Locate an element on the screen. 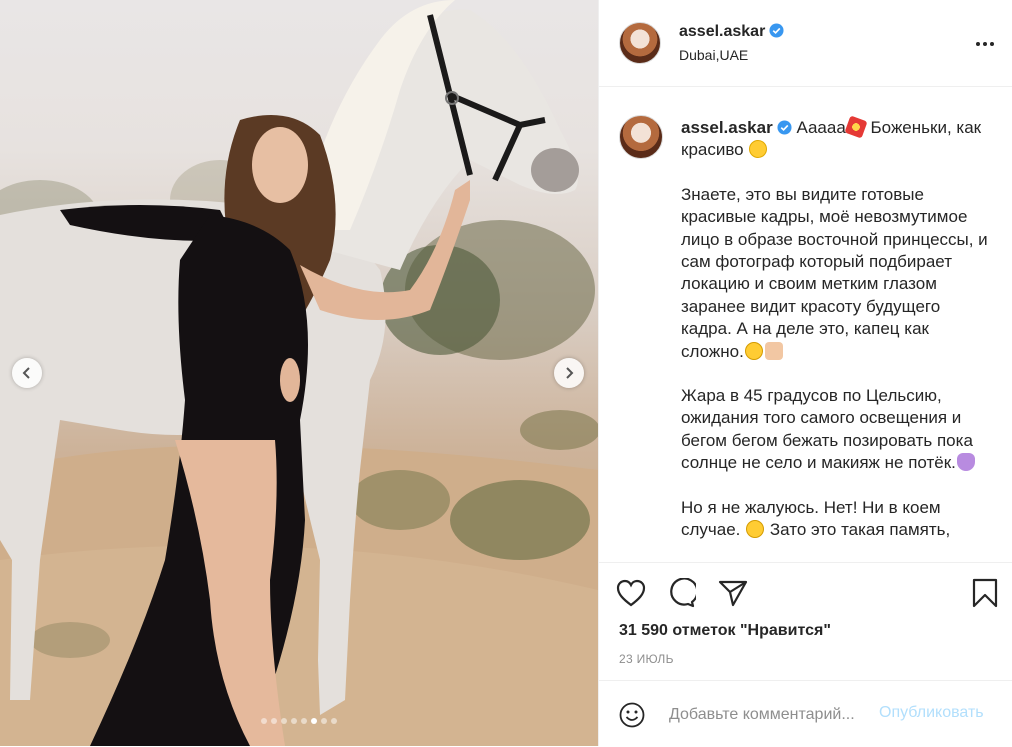  emoji-picker-button is located at coordinates (632, 715).